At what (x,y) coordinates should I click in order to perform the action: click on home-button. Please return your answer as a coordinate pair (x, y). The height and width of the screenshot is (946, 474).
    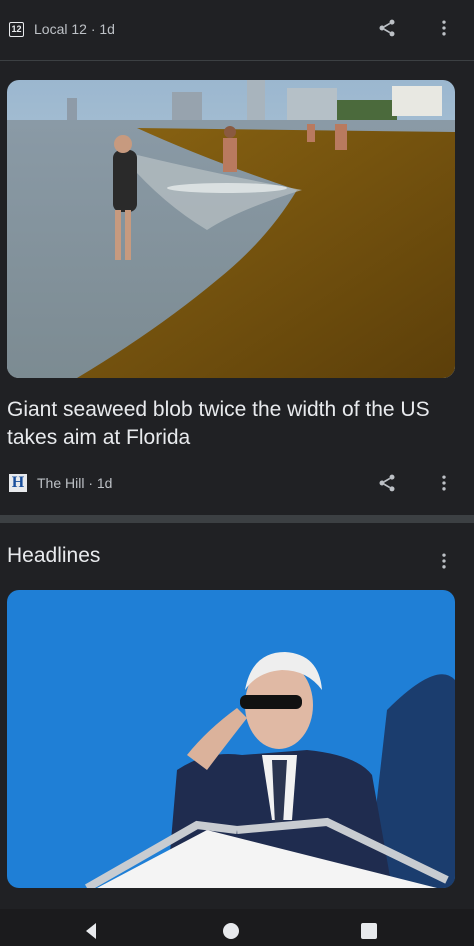
    Looking at the image, I should click on (231, 931).